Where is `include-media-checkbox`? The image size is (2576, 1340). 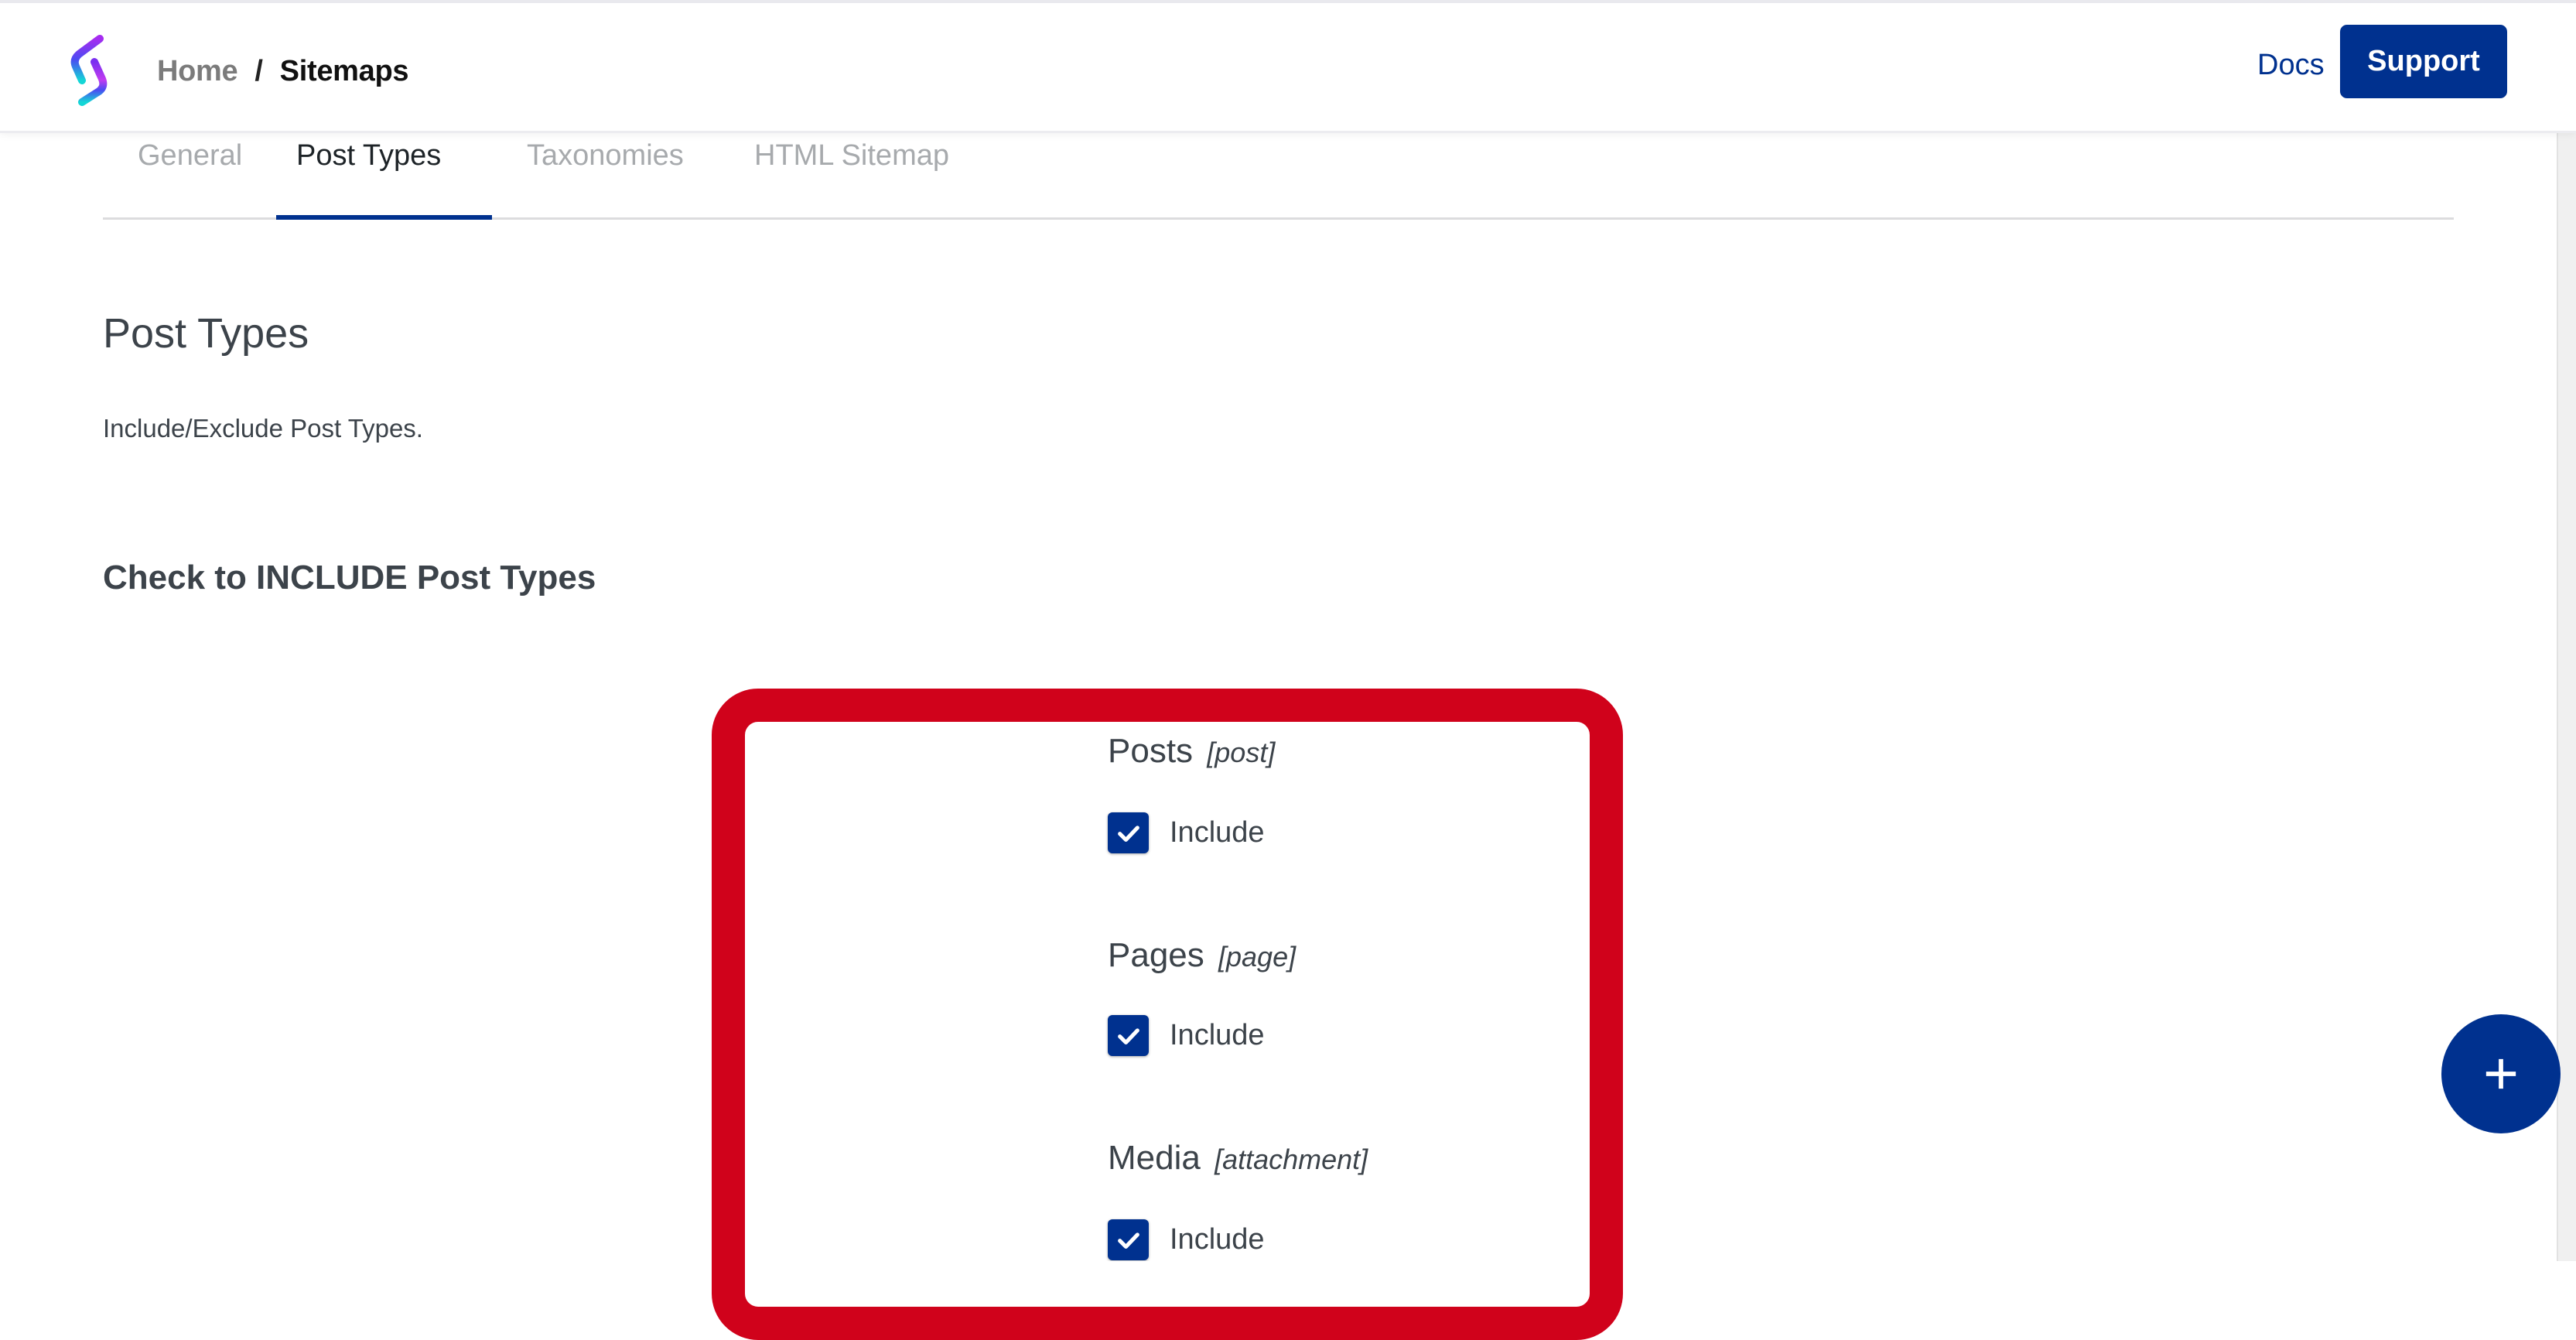 include-media-checkbox is located at coordinates (1128, 1239).